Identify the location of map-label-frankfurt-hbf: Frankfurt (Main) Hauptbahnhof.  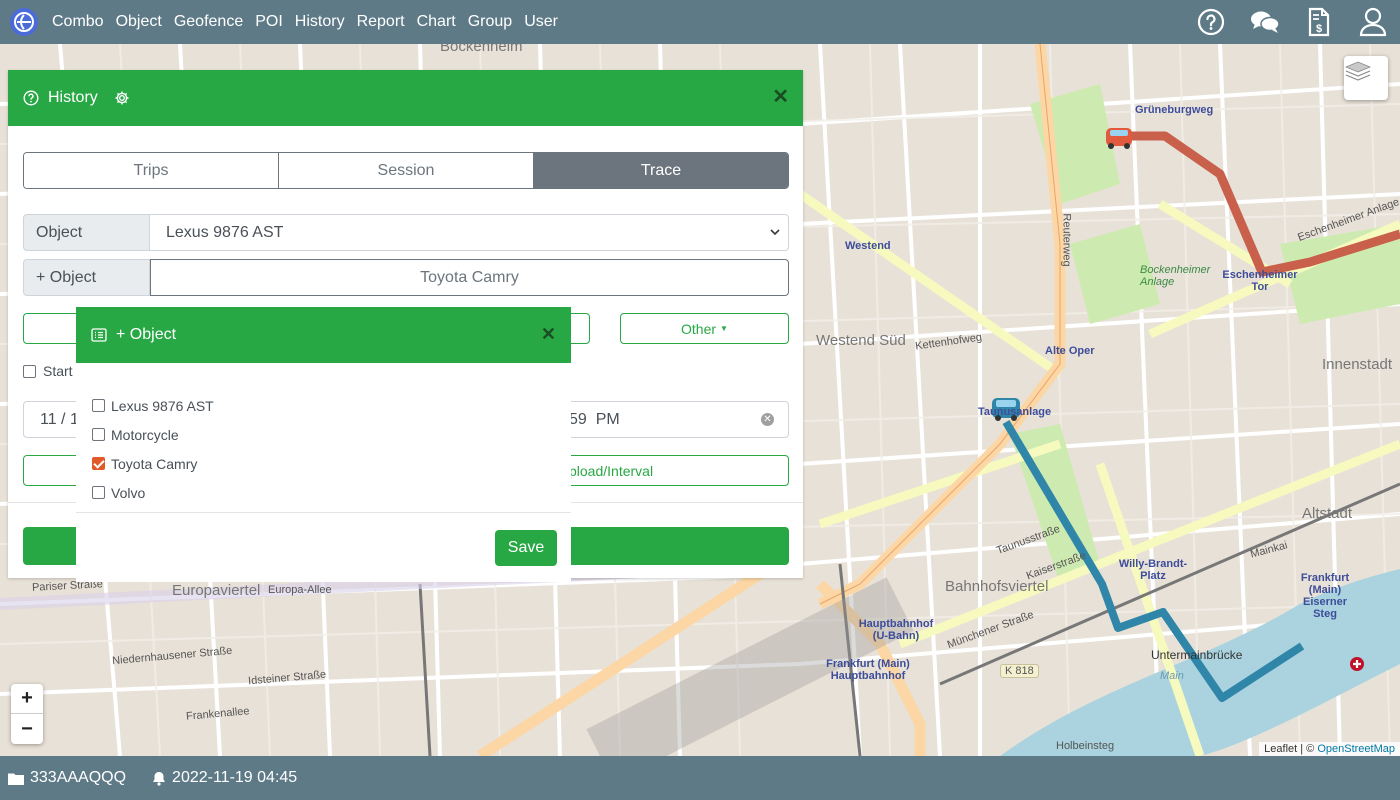
(868, 670).